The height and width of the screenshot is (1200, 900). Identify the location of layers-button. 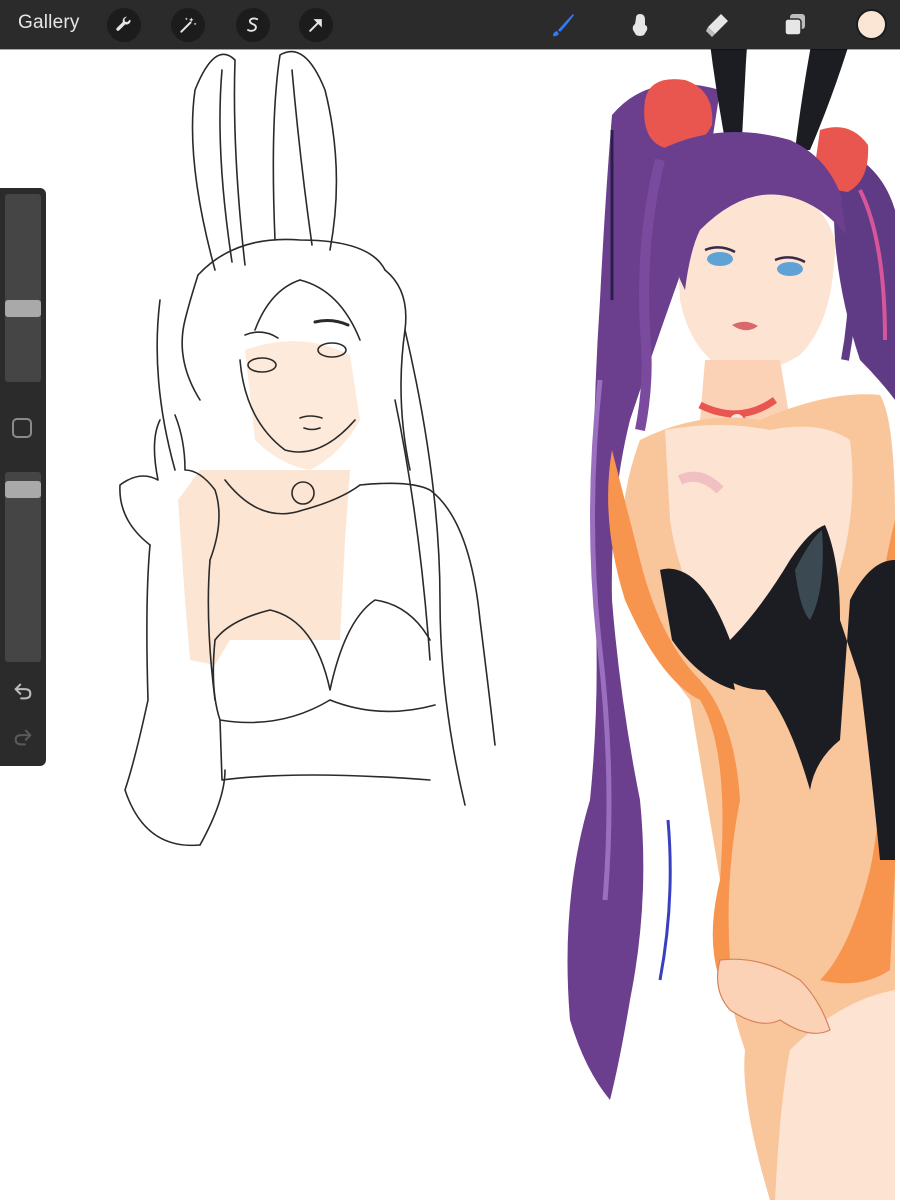
(795, 25).